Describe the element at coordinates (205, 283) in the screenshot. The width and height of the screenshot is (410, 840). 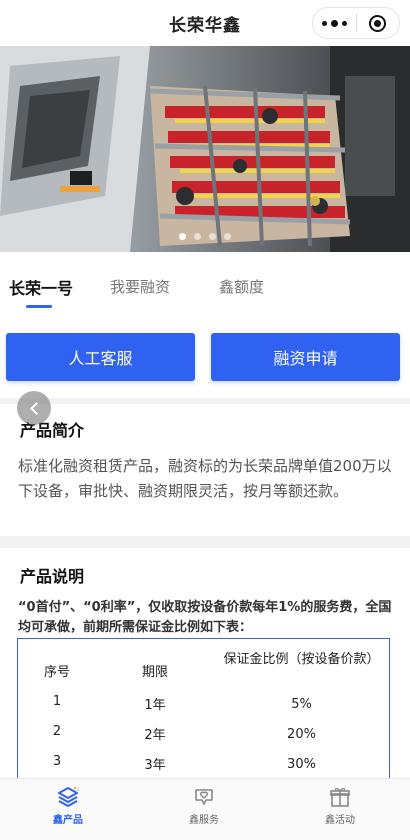
I see `product-tabs: 长荣一号 我要融资 鑫额度` at that location.